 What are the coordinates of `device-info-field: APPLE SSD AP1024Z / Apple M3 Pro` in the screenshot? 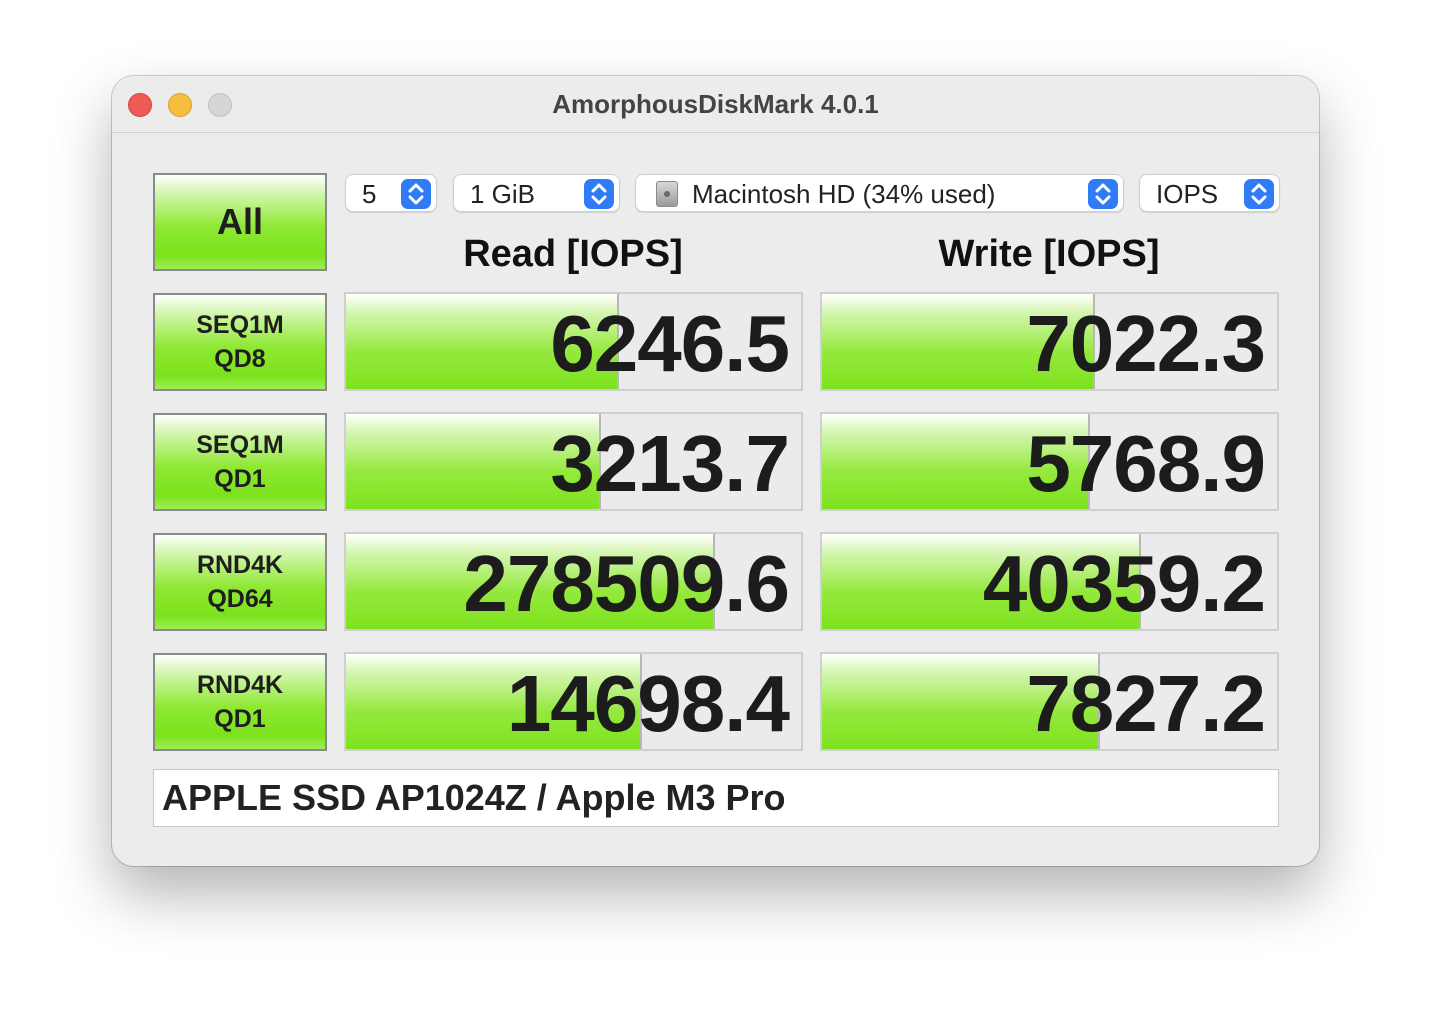 It's located at (716, 798).